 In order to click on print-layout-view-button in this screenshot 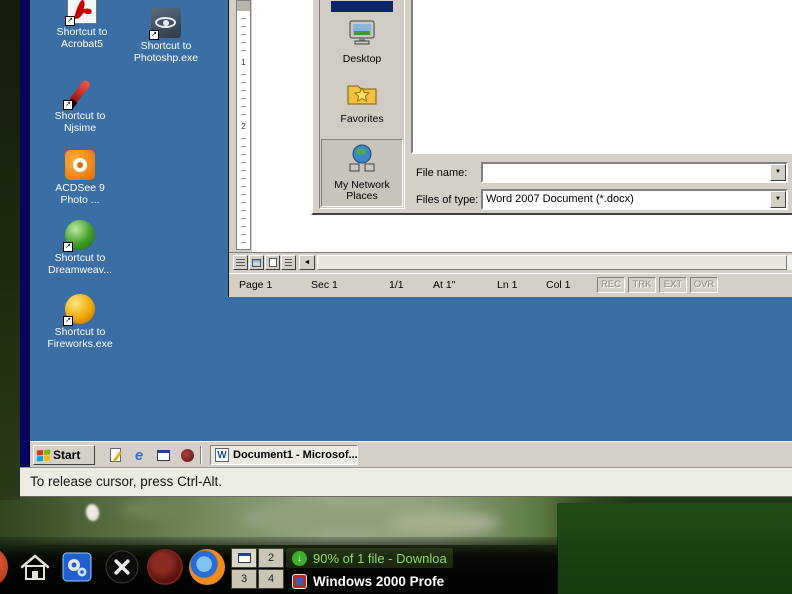, I will do `click(272, 262)`.